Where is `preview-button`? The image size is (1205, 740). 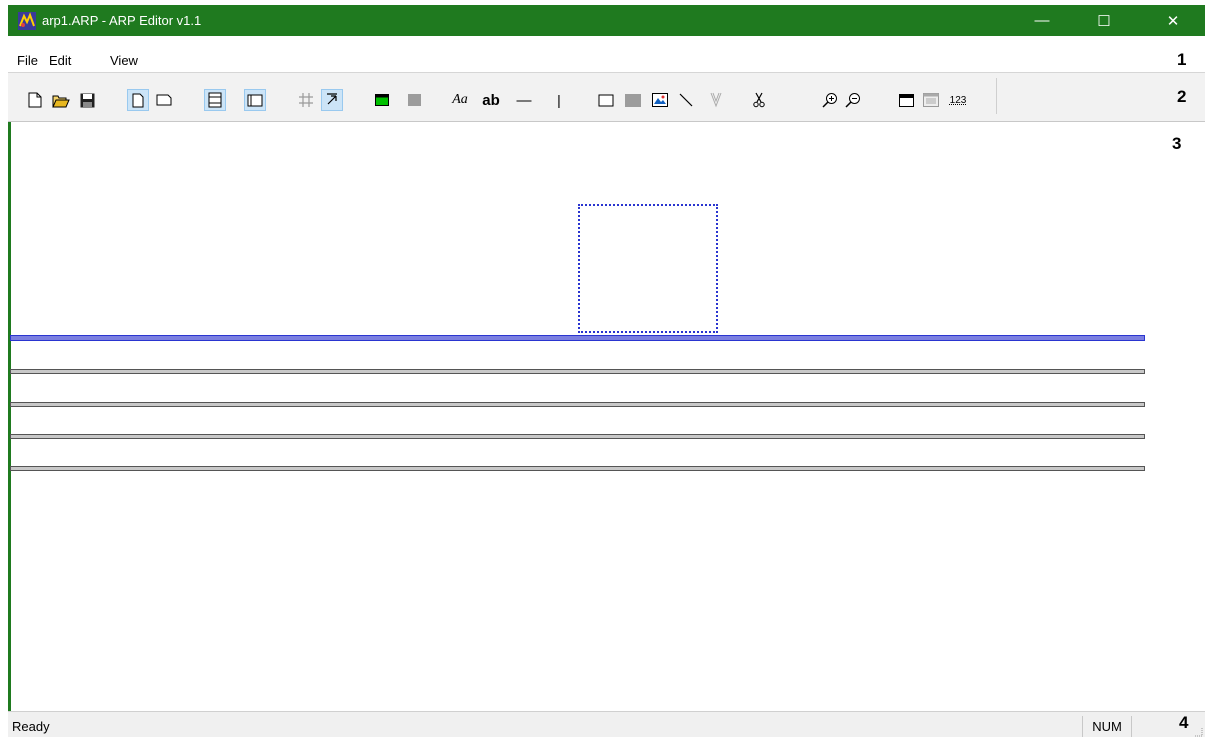 preview-button is located at coordinates (931, 100).